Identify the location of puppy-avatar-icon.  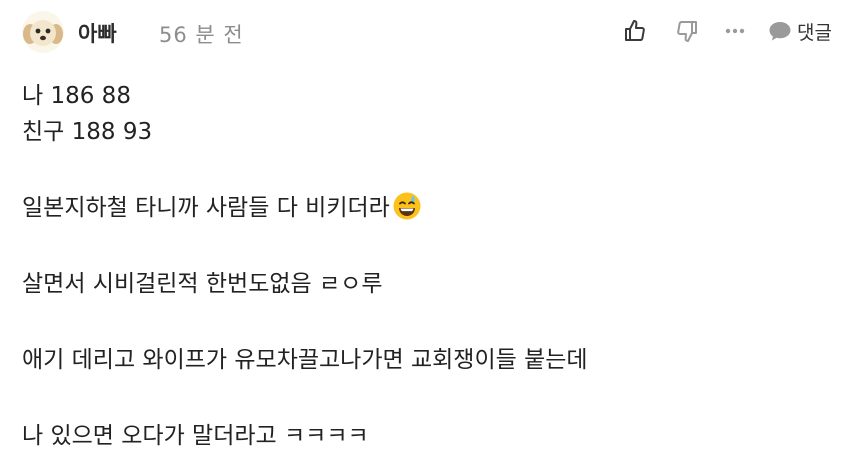
(43, 32).